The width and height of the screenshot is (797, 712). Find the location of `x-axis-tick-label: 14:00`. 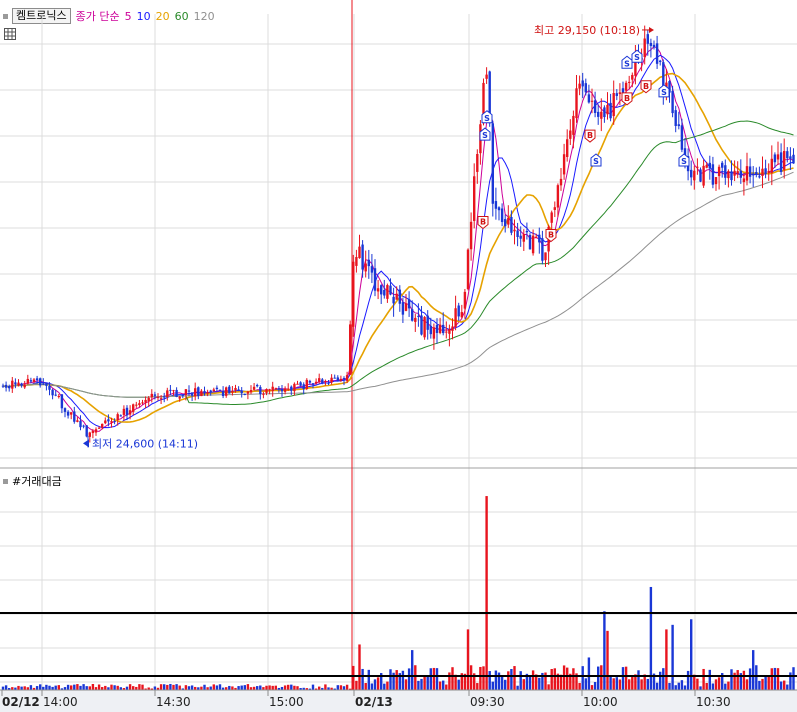

x-axis-tick-label: 14:00 is located at coordinates (60, 702).